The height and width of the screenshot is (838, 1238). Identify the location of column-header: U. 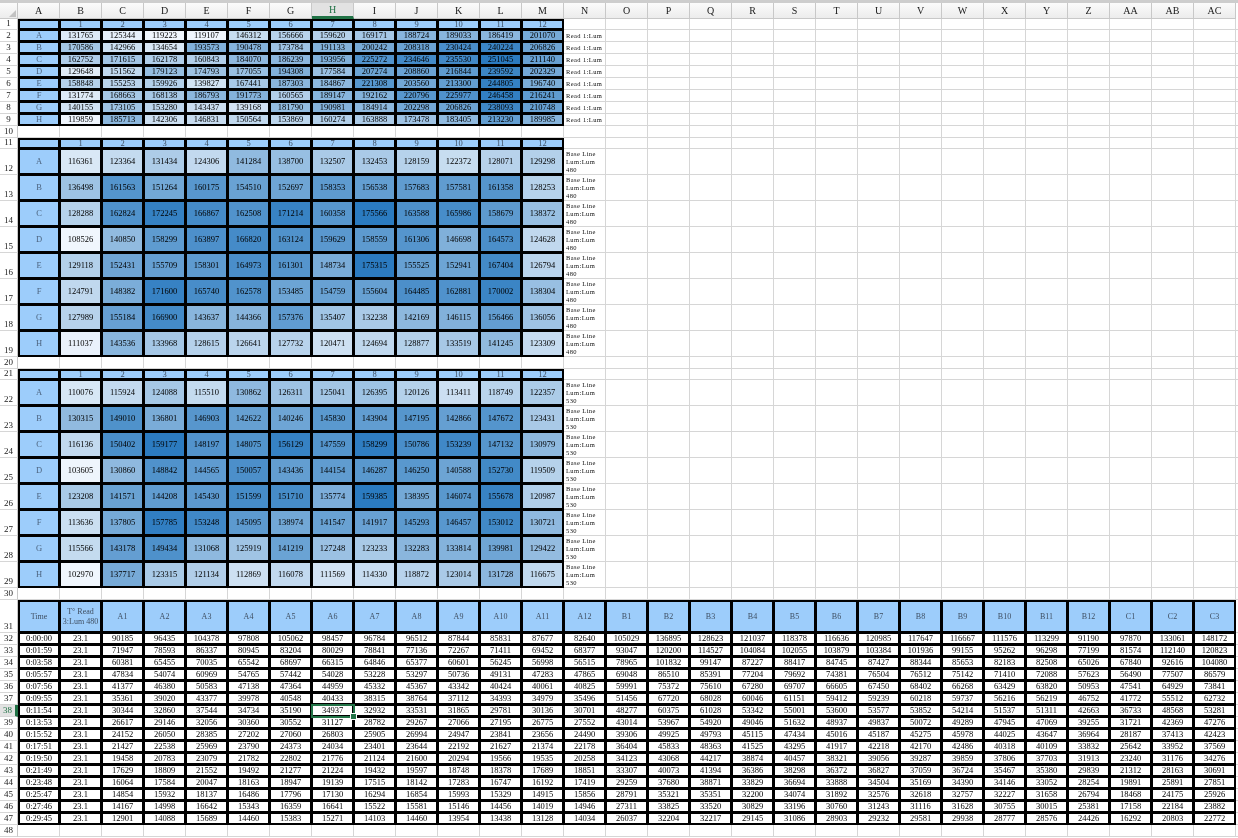
(879, 11).